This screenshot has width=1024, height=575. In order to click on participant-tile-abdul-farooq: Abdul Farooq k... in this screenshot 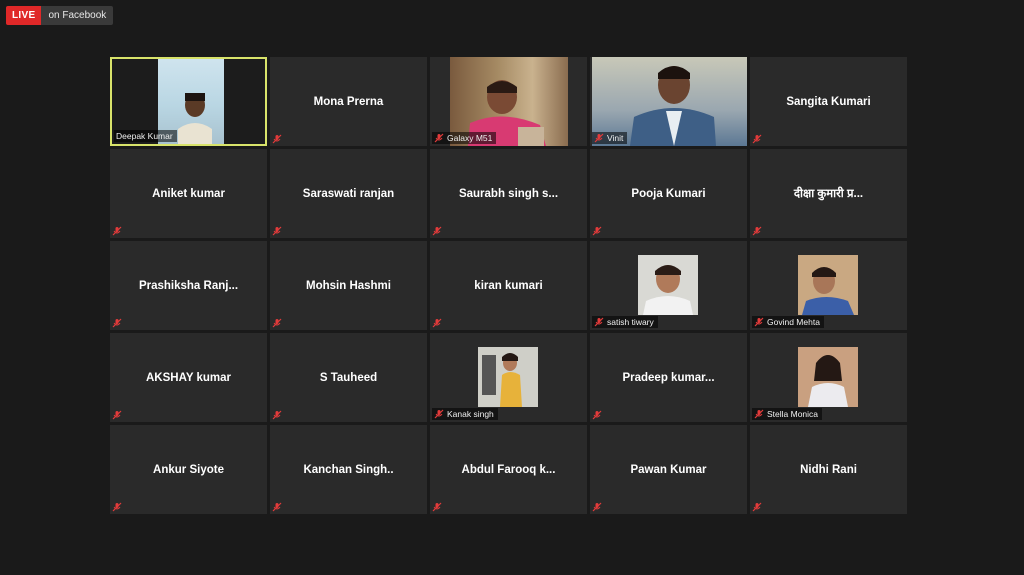, I will do `click(508, 469)`.